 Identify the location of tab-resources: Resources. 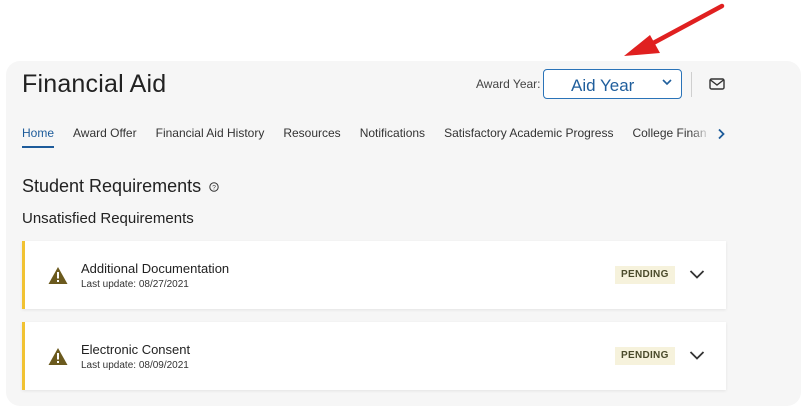
(311, 136).